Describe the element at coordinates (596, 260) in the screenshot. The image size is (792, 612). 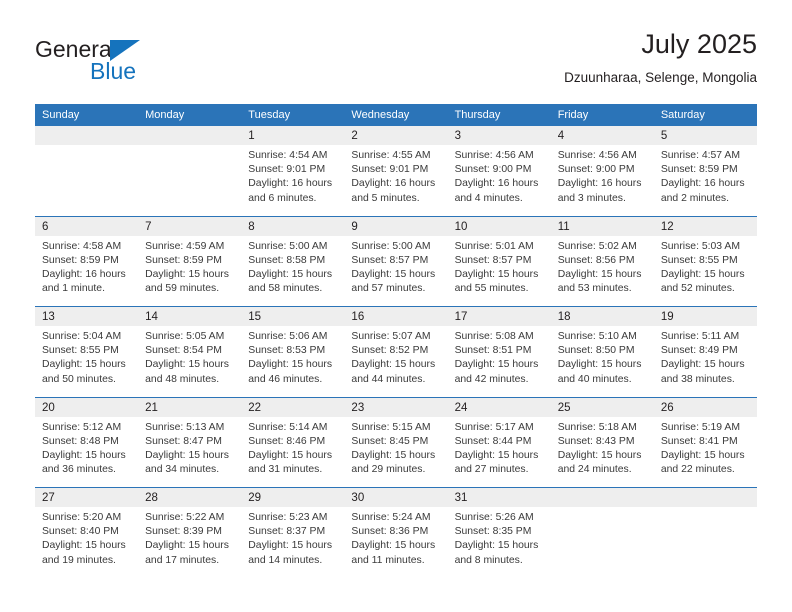
I see `sunset-text: Sunset: 8:56 PM` at that location.